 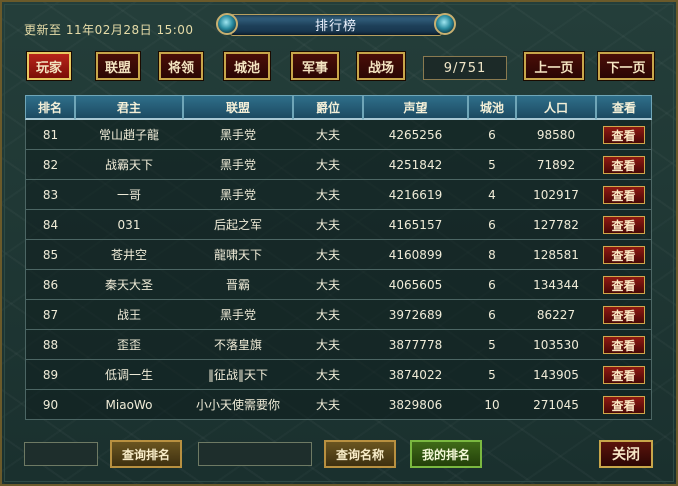 What do you see at coordinates (465, 68) in the screenshot?
I see `page-indicator: 9/751` at bounding box center [465, 68].